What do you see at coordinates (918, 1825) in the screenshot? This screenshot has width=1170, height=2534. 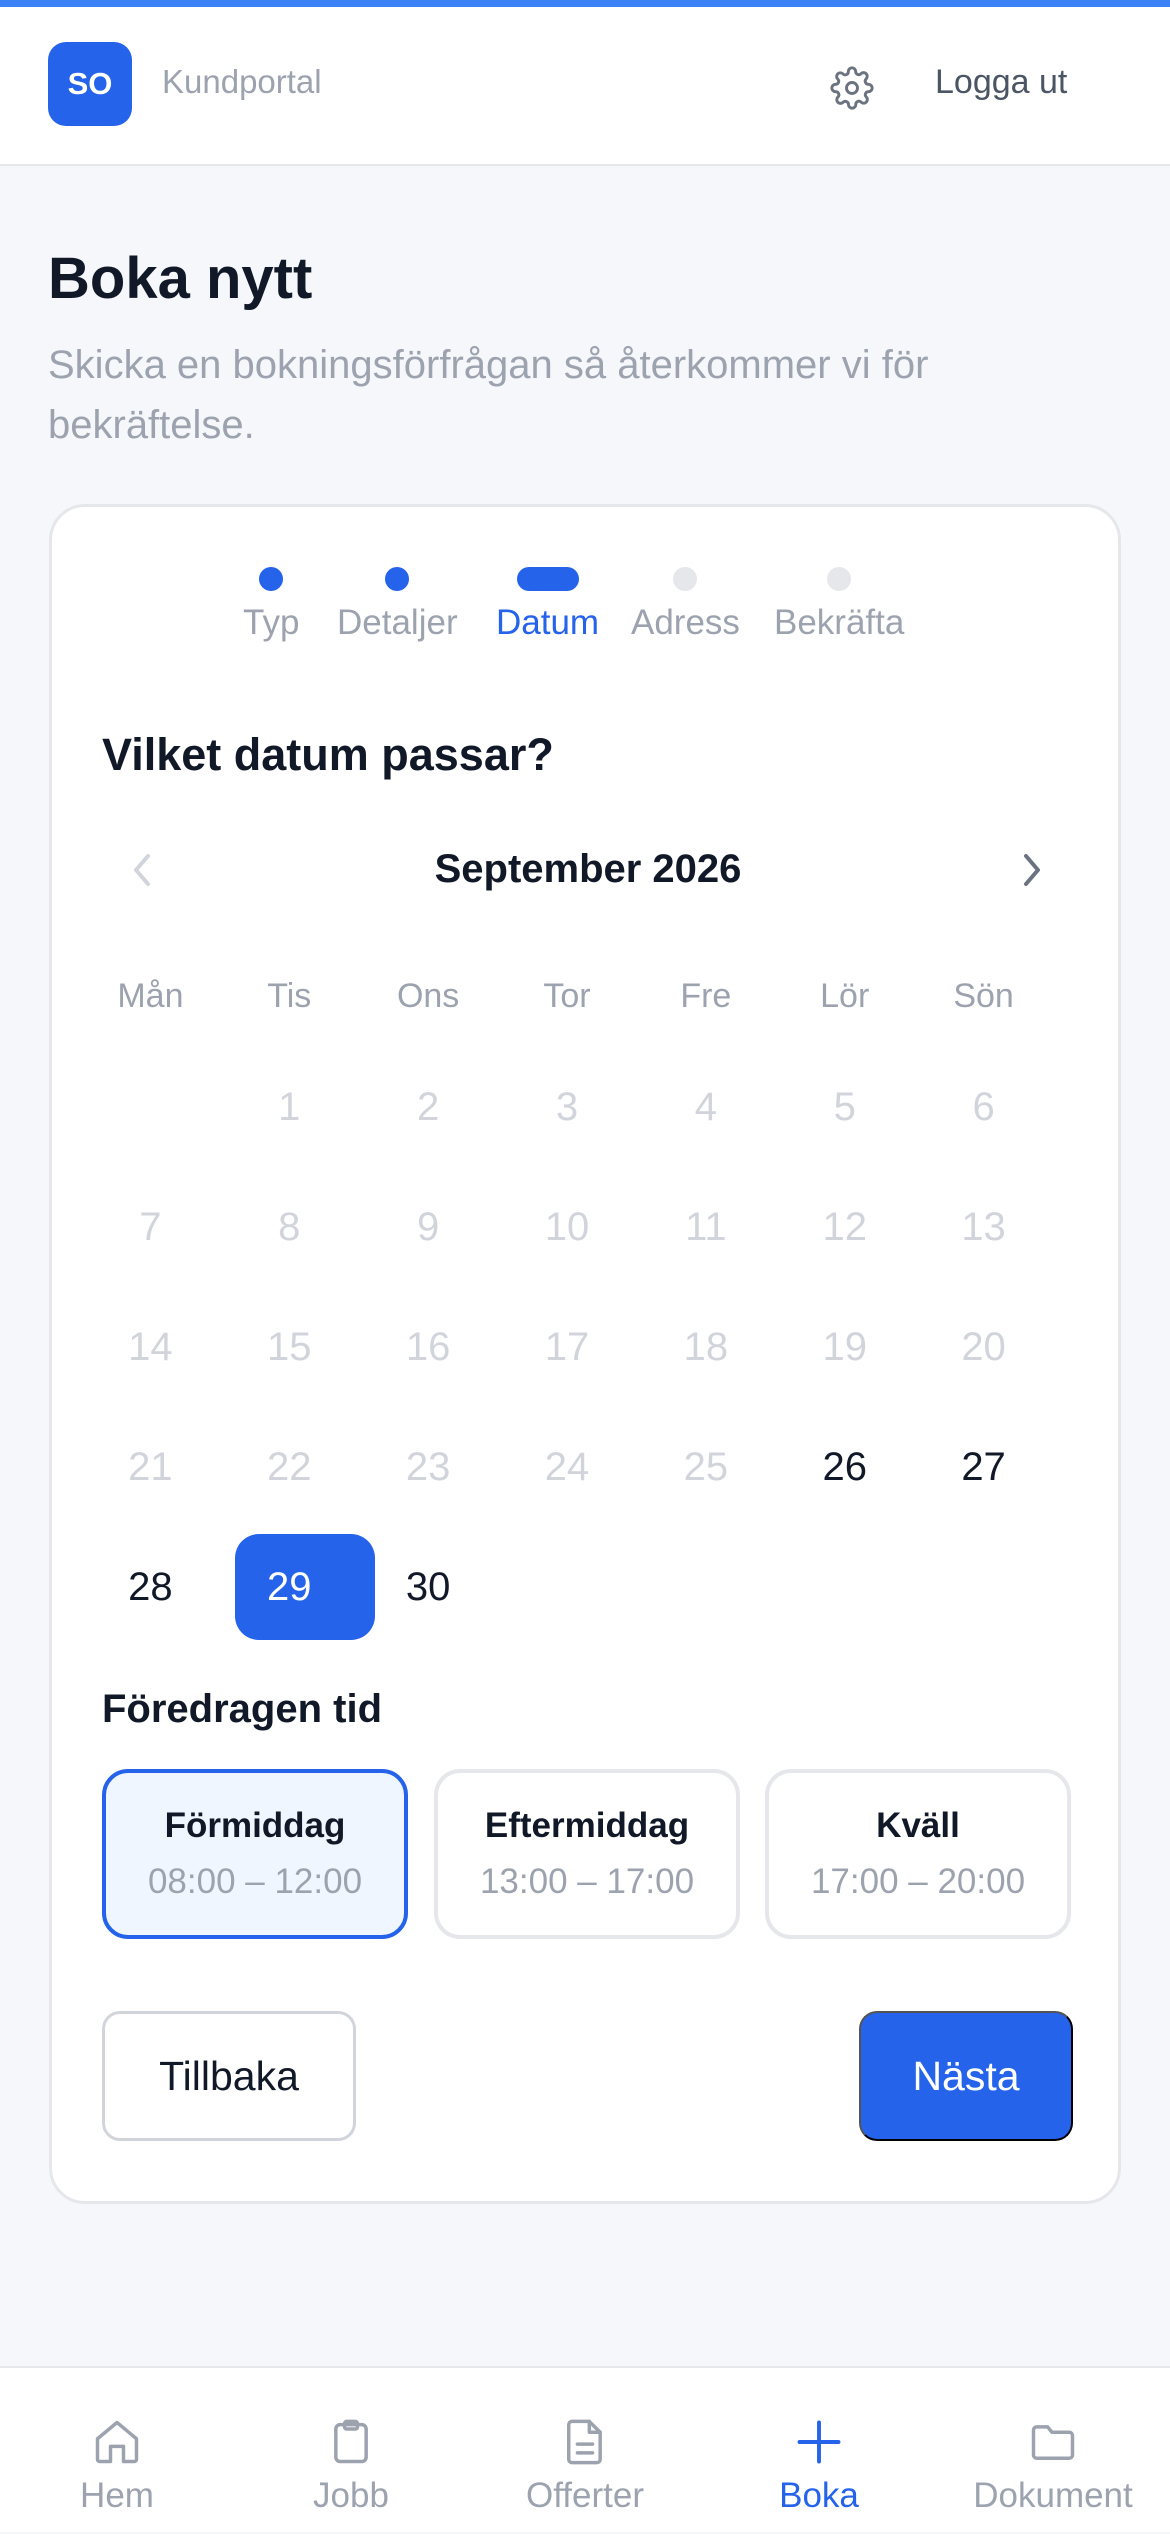 I see `slot-name: Kväll` at bounding box center [918, 1825].